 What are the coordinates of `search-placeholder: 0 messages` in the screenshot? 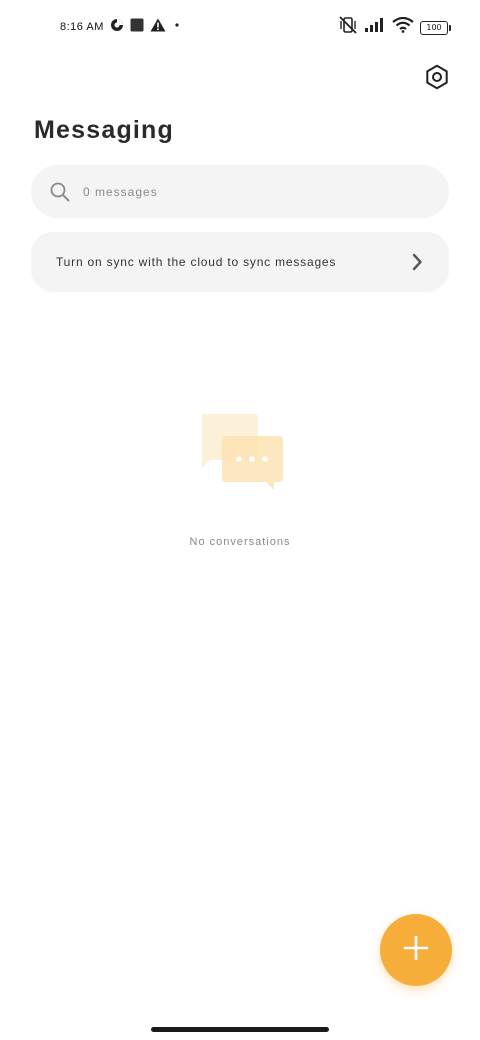 It's located at (120, 191).